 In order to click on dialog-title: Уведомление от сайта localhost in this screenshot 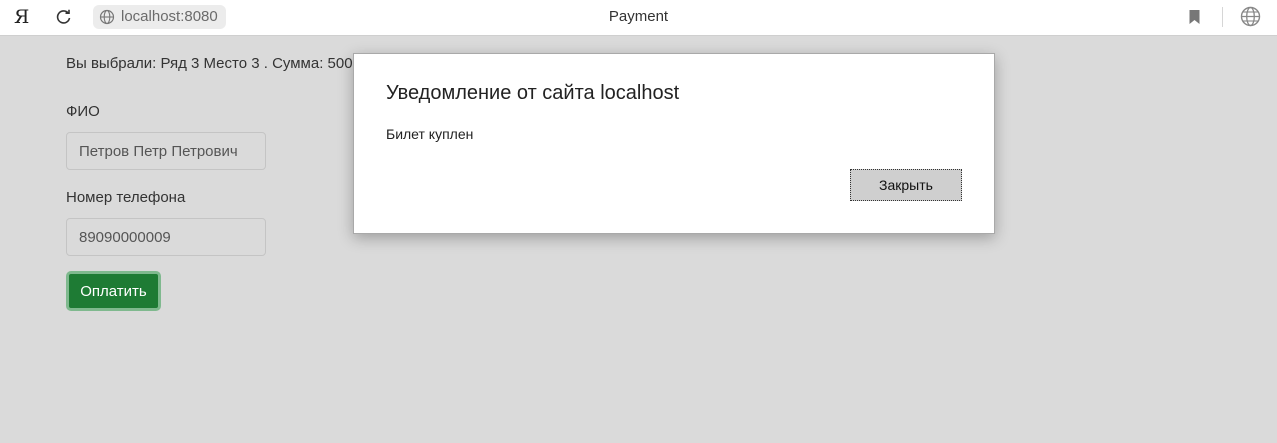, I will do `click(533, 93)`.